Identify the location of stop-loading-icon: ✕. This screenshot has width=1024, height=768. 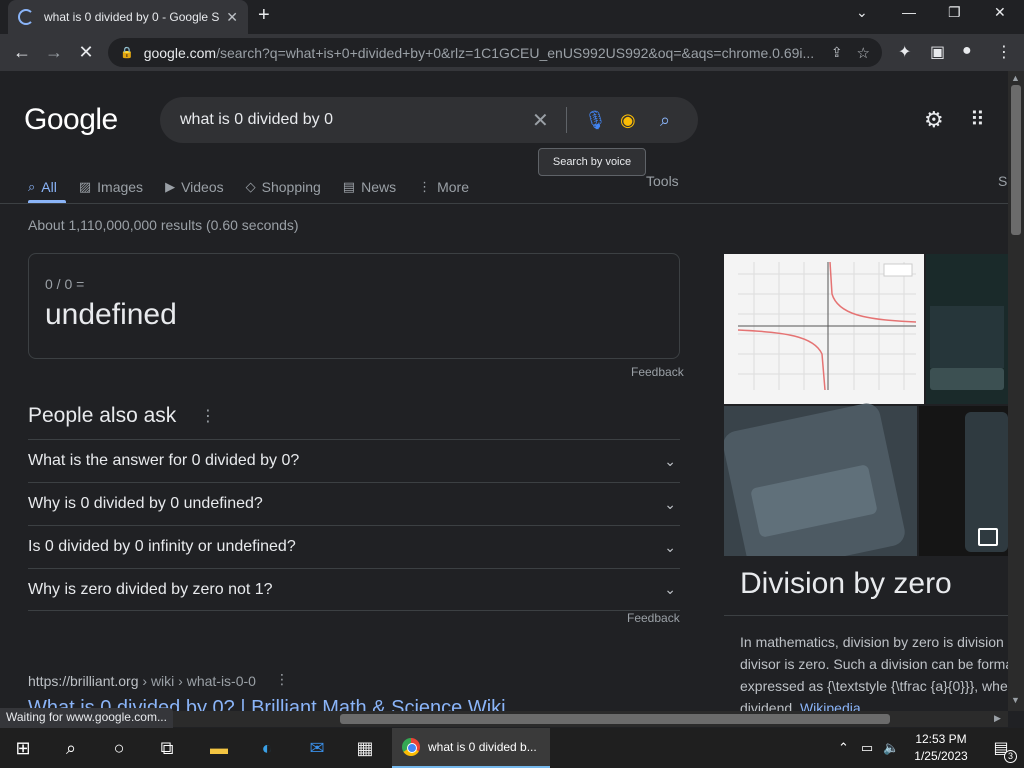
(86, 52).